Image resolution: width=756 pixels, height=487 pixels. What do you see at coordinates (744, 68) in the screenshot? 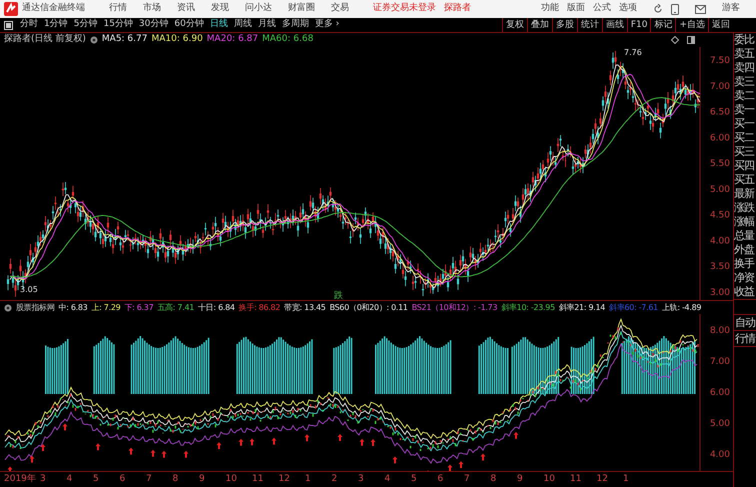
I see `quote-label: 卖四` at bounding box center [744, 68].